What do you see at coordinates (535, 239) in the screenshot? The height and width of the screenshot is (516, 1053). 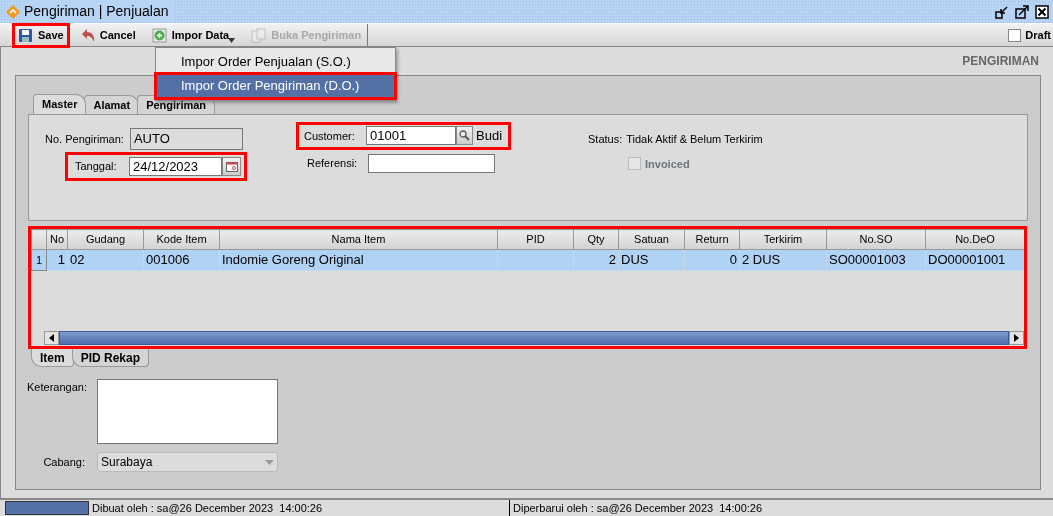 I see `column-header: PID` at bounding box center [535, 239].